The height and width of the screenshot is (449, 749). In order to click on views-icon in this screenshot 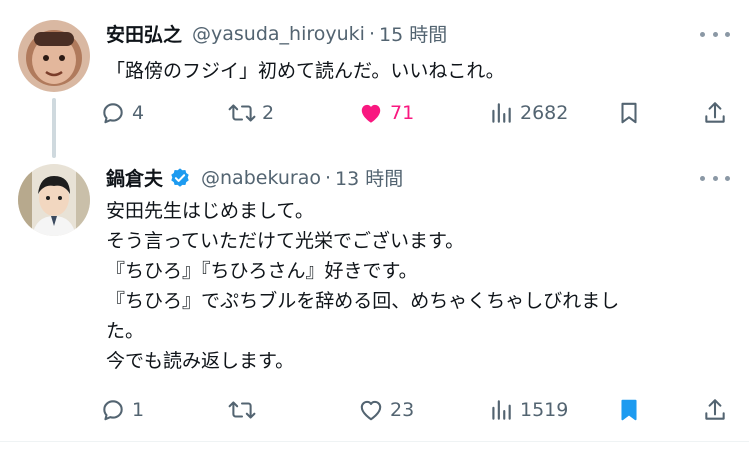, I will do `click(501, 410)`.